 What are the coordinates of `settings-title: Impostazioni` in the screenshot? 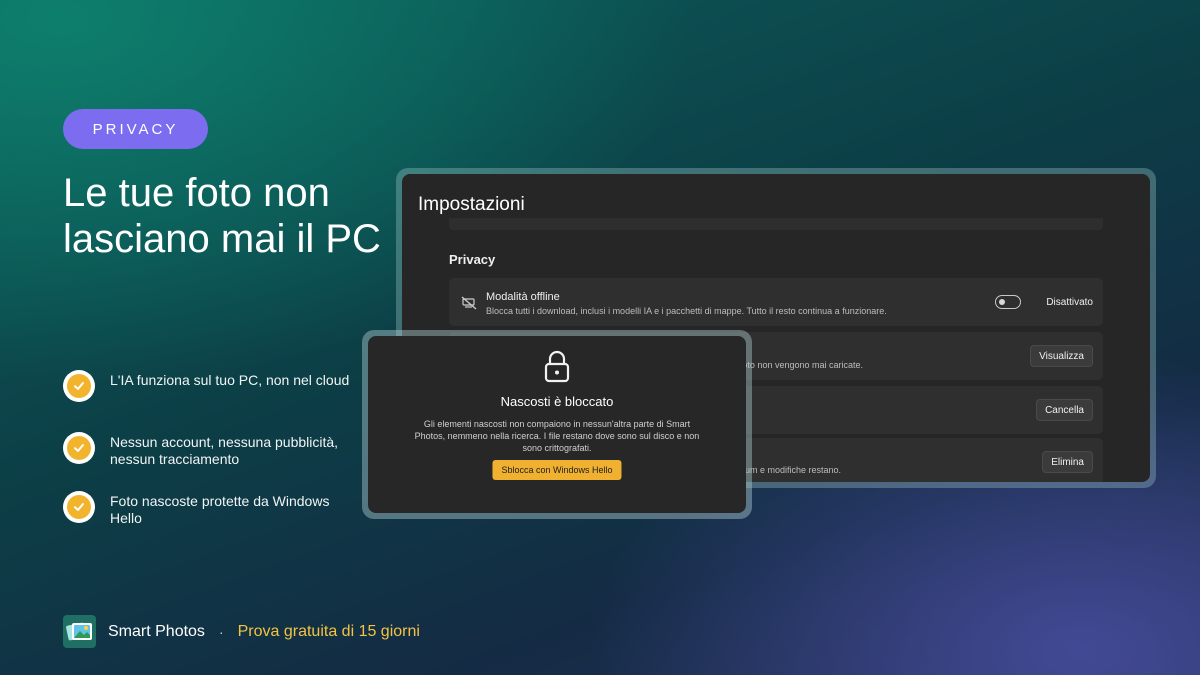 It's located at (471, 204).